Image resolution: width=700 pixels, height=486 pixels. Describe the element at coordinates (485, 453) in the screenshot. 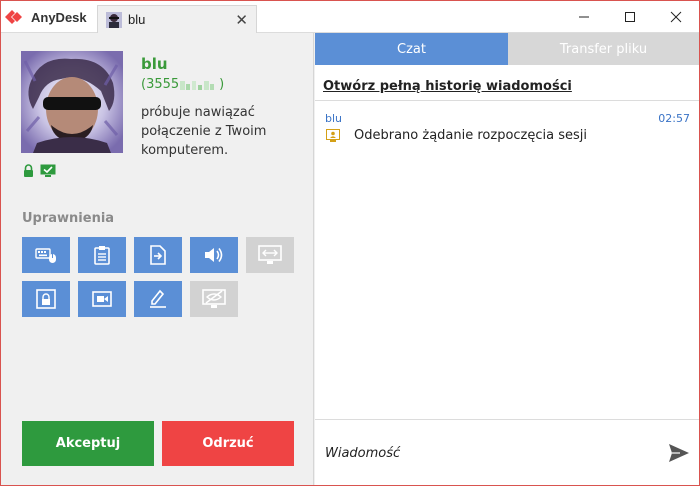

I see `message-input` at that location.